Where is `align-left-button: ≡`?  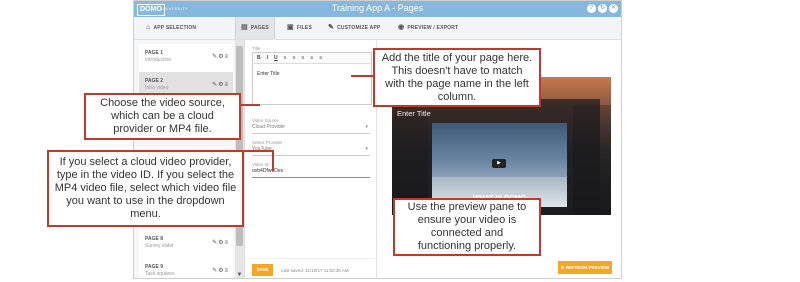
align-left-button: ≡ is located at coordinates (285, 58).